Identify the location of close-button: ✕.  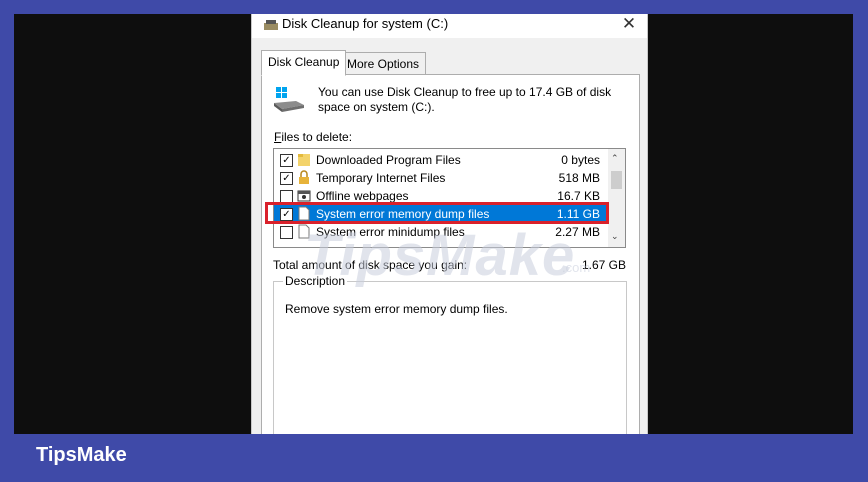
(629, 25).